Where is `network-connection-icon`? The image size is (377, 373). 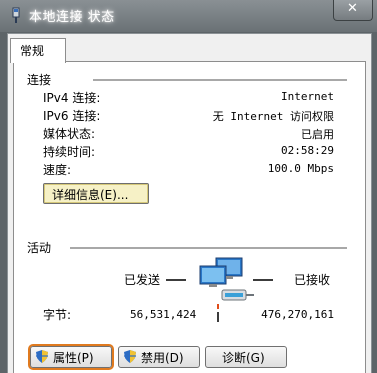 network-connection-icon is located at coordinates (16, 15).